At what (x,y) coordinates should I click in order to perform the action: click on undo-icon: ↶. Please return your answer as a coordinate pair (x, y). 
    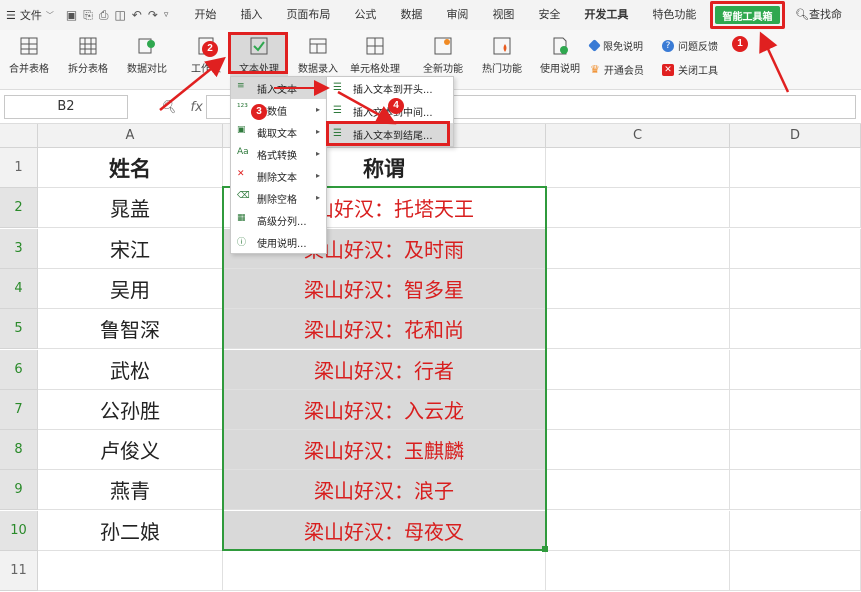
    Looking at the image, I should click on (137, 15).